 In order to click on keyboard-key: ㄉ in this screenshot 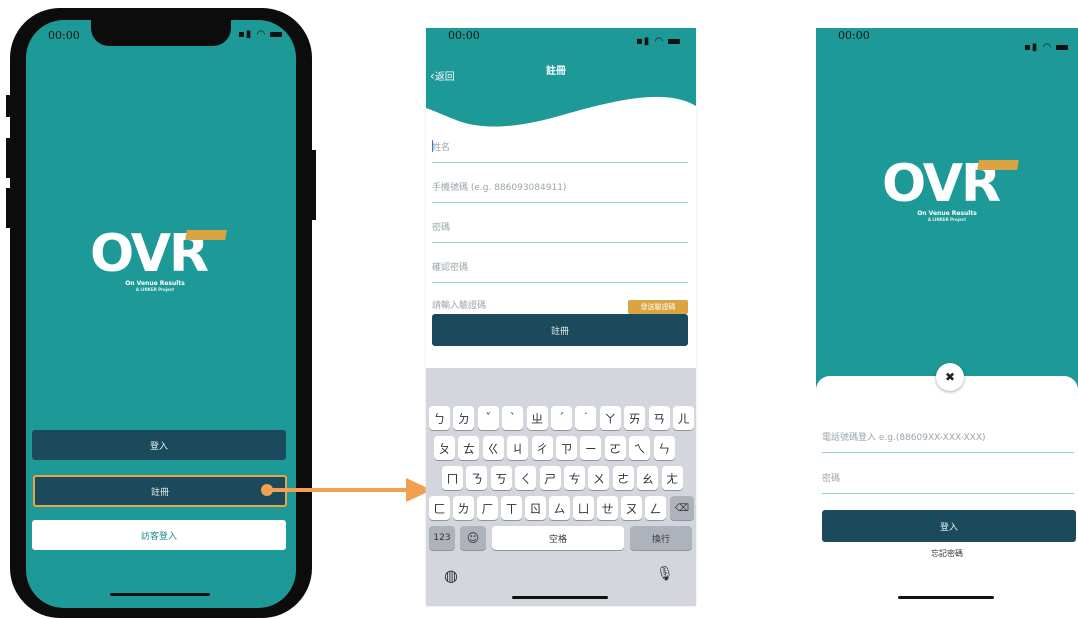, I will do `click(464, 418)`.